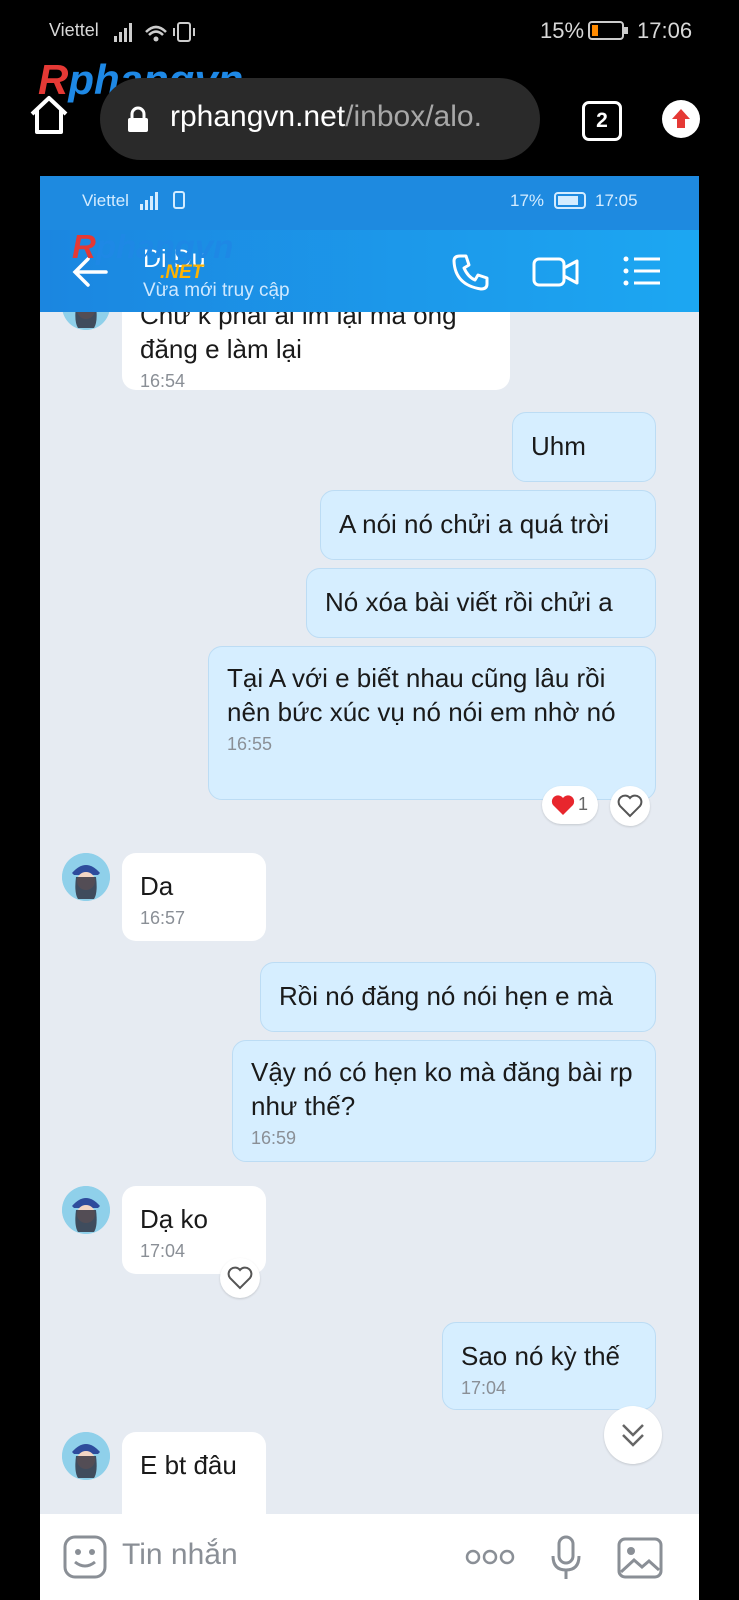 The width and height of the screenshot is (739, 1600). What do you see at coordinates (558, 446) in the screenshot?
I see `message-text: Uhm` at bounding box center [558, 446].